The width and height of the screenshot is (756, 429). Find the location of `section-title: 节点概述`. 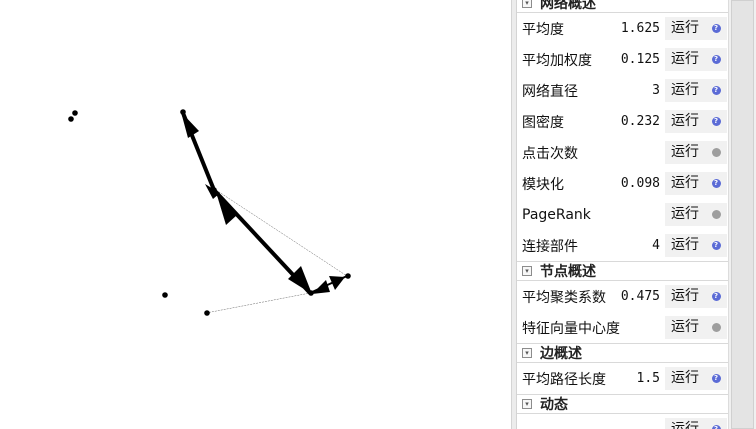

section-title: 节点概述 is located at coordinates (568, 272).